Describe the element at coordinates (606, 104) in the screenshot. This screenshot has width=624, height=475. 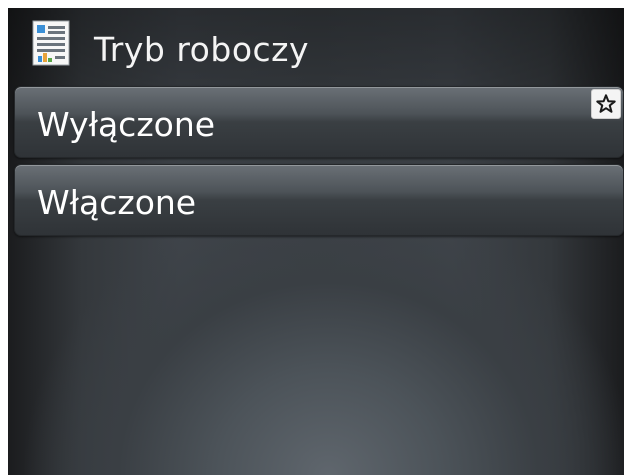
I see `star-icon` at that location.